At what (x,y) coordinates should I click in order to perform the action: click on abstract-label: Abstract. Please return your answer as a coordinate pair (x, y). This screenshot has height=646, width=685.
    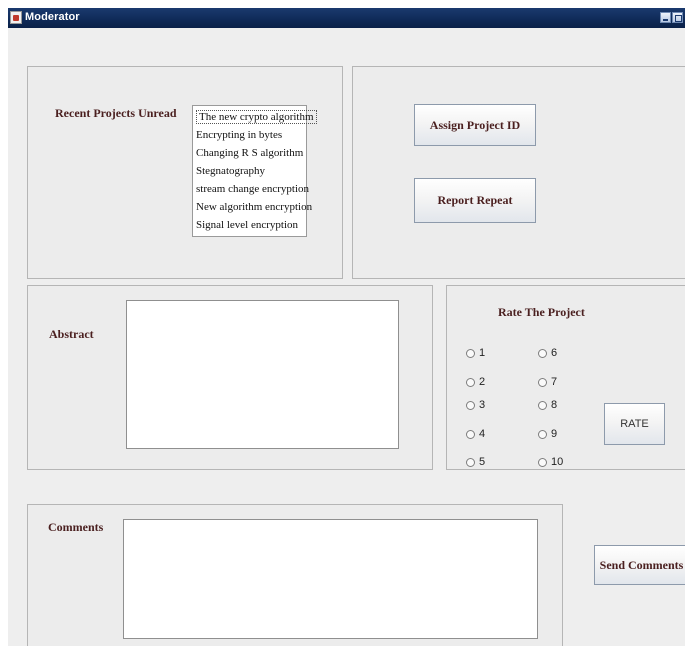
    Looking at the image, I should click on (71, 334).